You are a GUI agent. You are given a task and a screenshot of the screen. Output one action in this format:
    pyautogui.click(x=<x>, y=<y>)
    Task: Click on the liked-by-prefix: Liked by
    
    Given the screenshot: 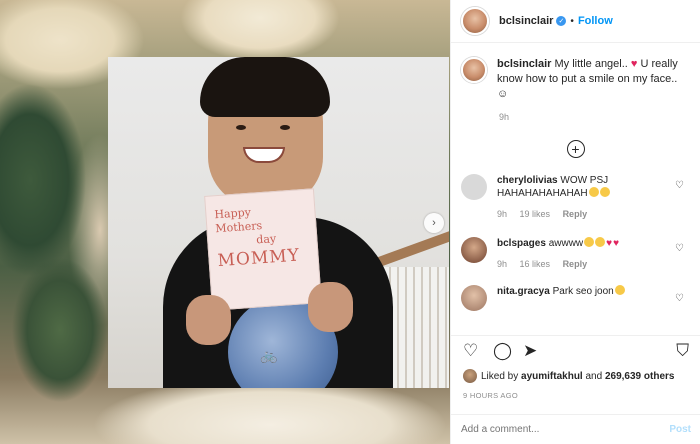 What is the action you would take?
    pyautogui.click(x=500, y=376)
    